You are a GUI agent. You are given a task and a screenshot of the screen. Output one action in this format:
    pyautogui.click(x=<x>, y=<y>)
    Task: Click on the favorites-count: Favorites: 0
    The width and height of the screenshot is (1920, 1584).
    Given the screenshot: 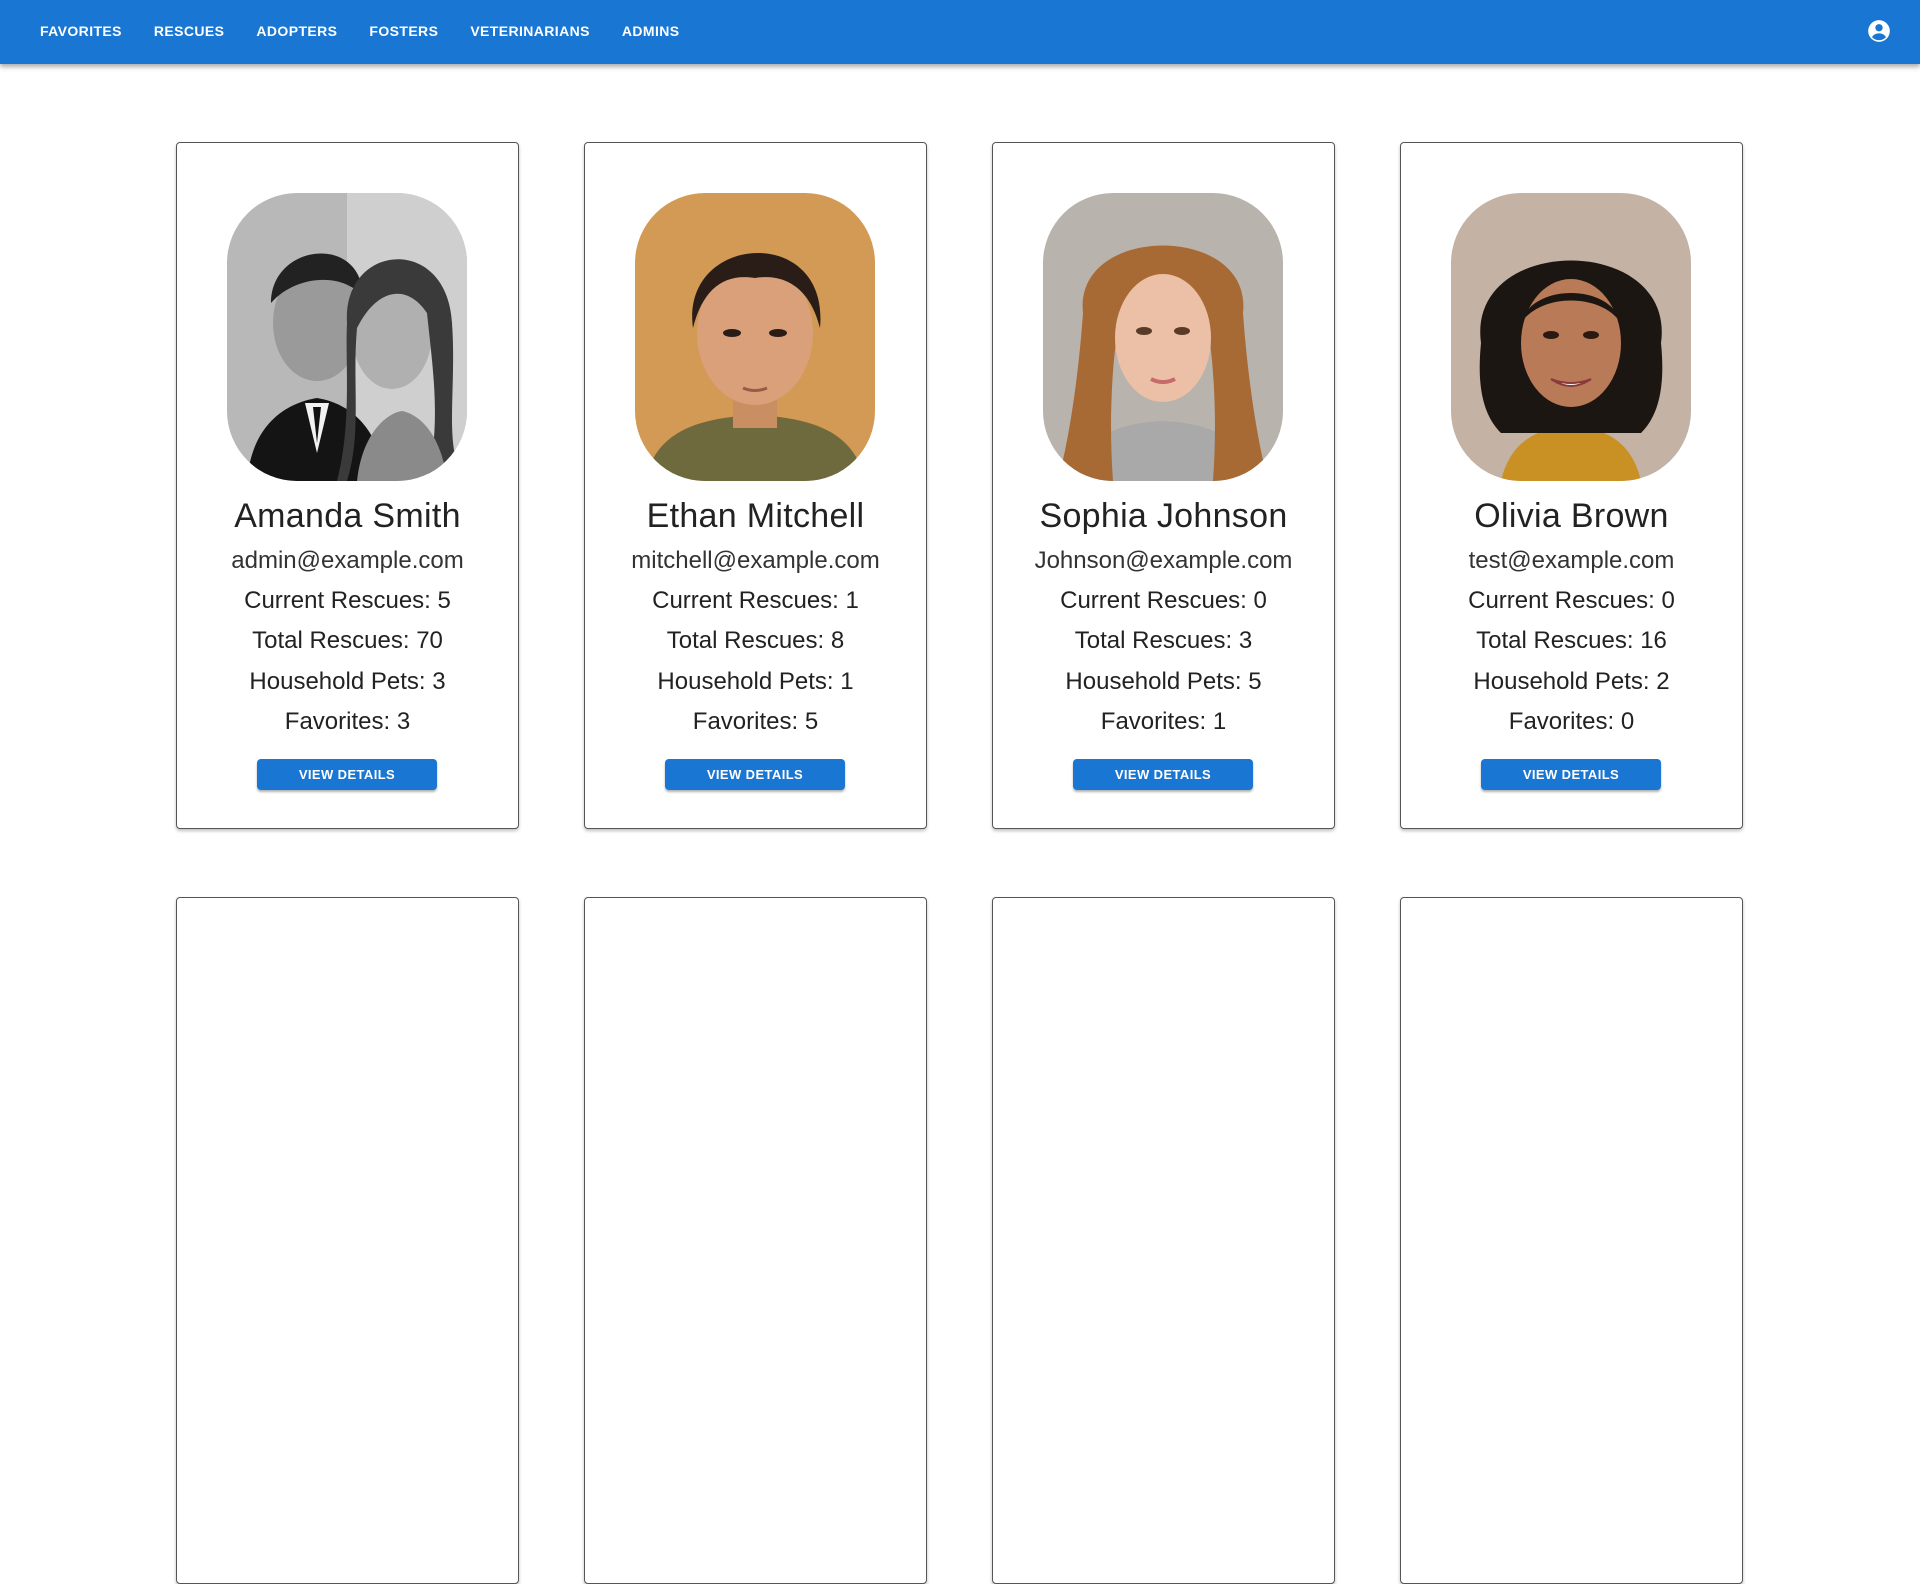 What is the action you would take?
    pyautogui.click(x=1571, y=722)
    